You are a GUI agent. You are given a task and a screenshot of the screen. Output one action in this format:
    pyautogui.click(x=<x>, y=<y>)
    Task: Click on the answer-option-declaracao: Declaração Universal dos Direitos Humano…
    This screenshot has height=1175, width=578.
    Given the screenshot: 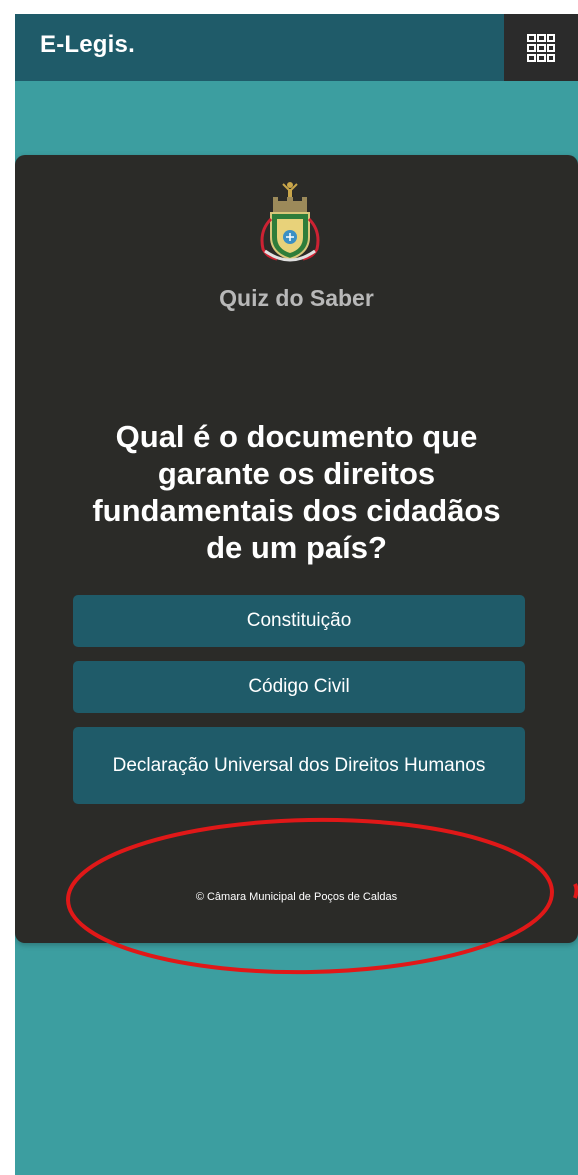 What is the action you would take?
    pyautogui.click(x=299, y=765)
    